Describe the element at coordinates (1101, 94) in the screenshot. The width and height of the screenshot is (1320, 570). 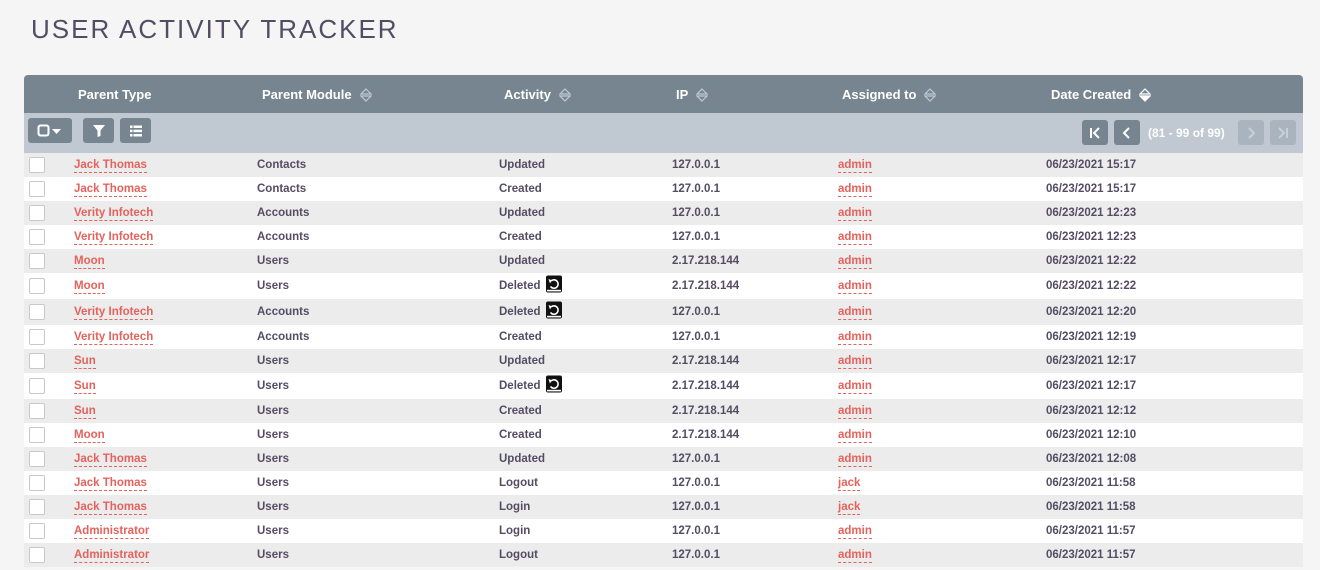
I see `column-date-created: Date Created` at that location.